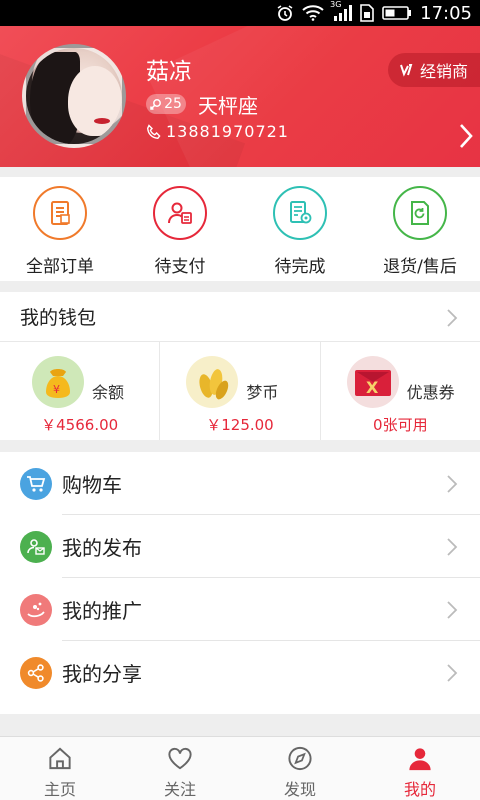 This screenshot has height=800, width=480. What do you see at coordinates (240, 13) in the screenshot?
I see `status-bar: 3G 17:05` at bounding box center [240, 13].